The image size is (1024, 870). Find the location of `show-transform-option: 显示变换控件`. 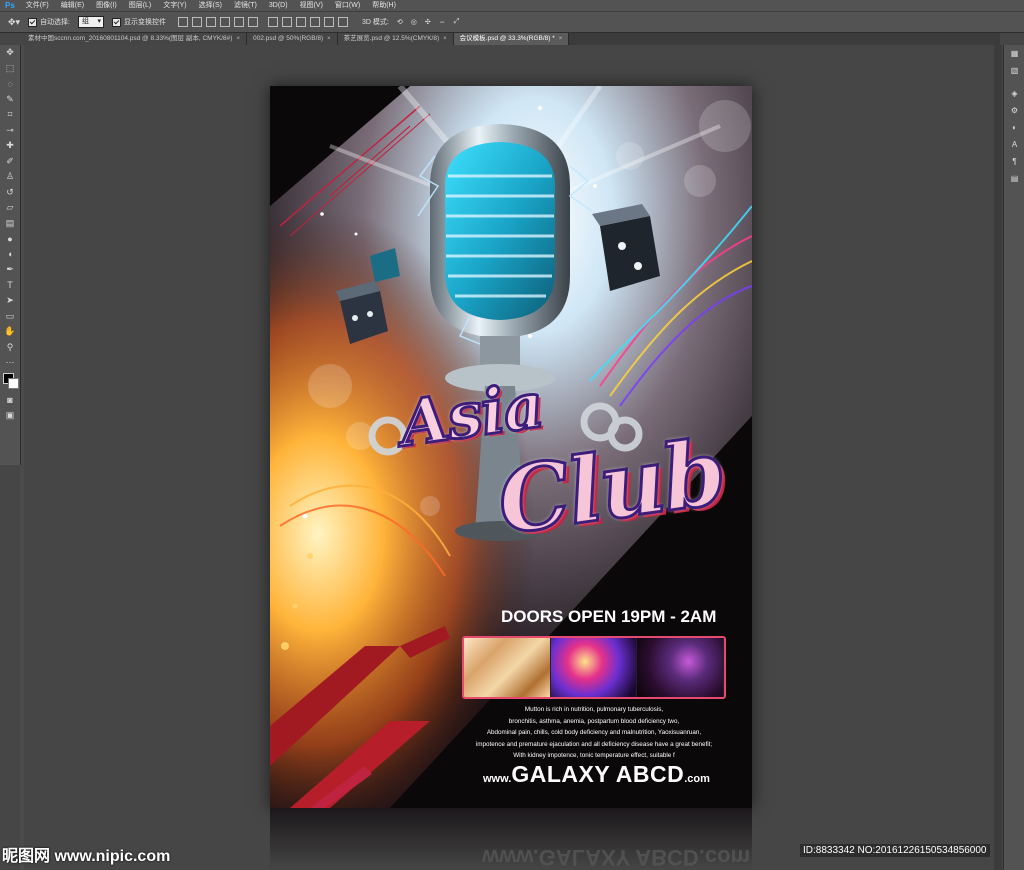

show-transform-option: 显示变换控件 is located at coordinates (139, 22).